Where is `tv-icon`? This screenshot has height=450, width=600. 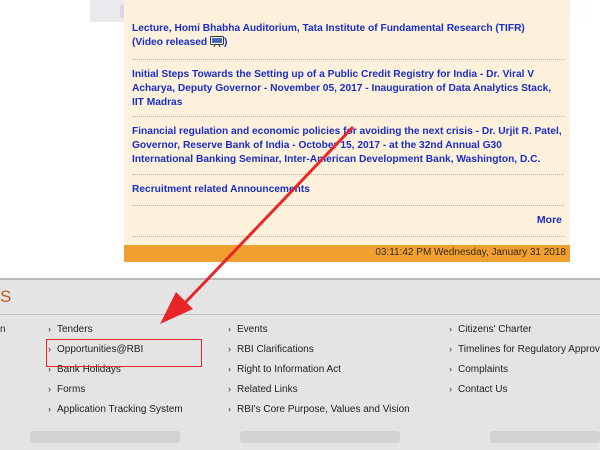 tv-icon is located at coordinates (216, 41).